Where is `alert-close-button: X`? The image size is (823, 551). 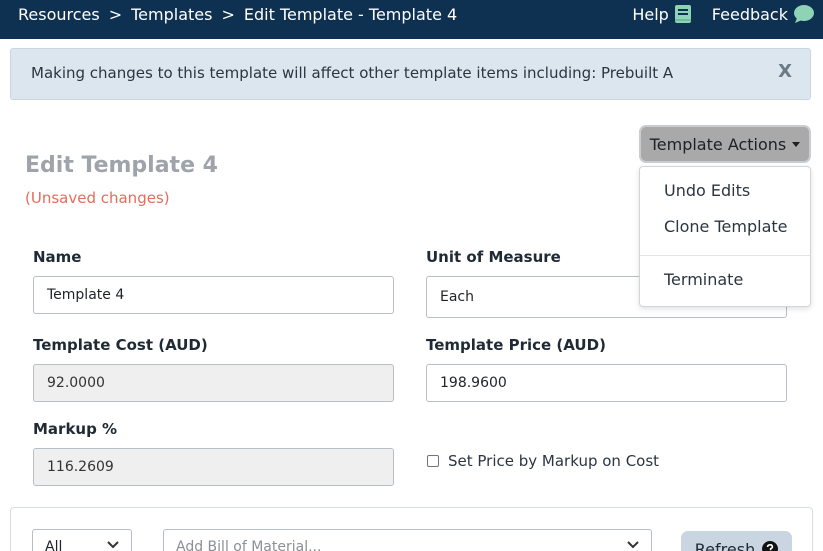 alert-close-button: X is located at coordinates (785, 71).